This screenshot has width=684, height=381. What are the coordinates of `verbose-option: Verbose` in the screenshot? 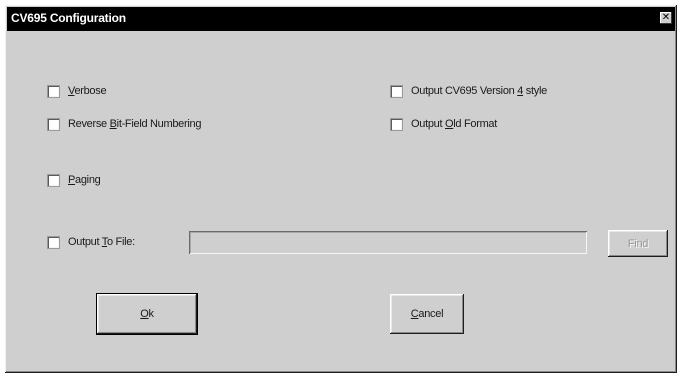 It's located at (77, 91).